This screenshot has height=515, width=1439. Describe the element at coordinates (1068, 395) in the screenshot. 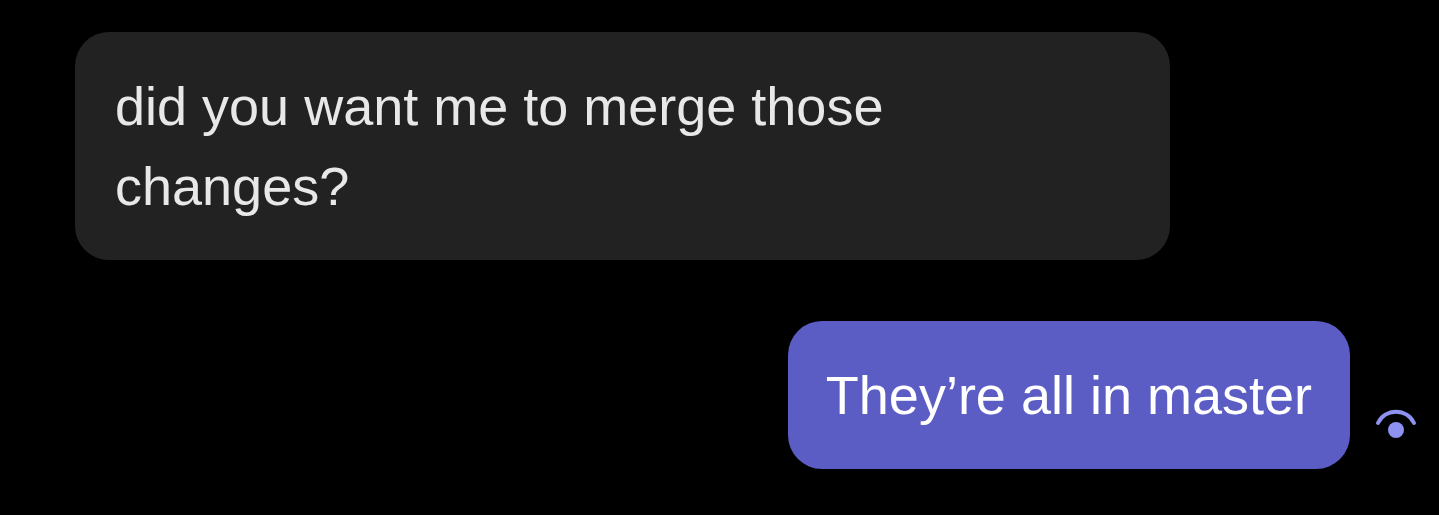

I see `message-bubble: They’re all in master` at that location.